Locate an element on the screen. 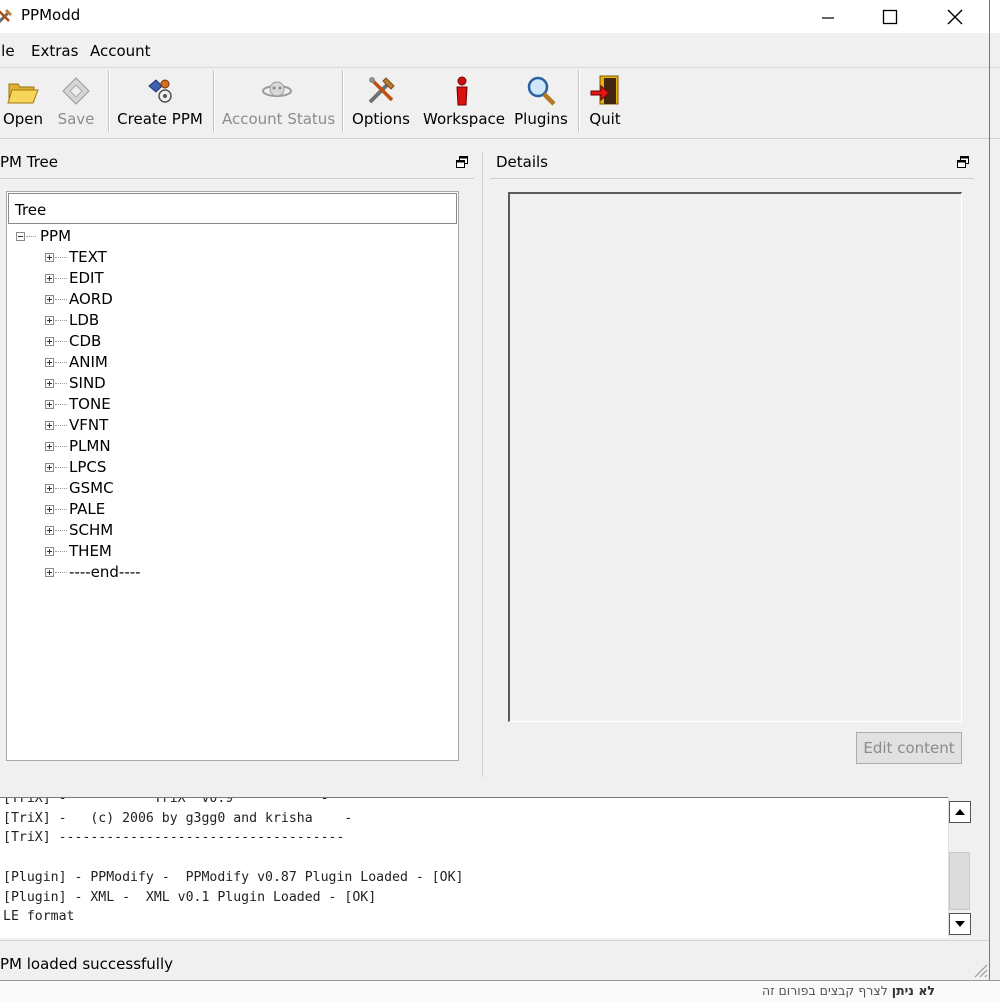 The width and height of the screenshot is (1000, 1001). workspace-button: Workspace is located at coordinates (464, 102).